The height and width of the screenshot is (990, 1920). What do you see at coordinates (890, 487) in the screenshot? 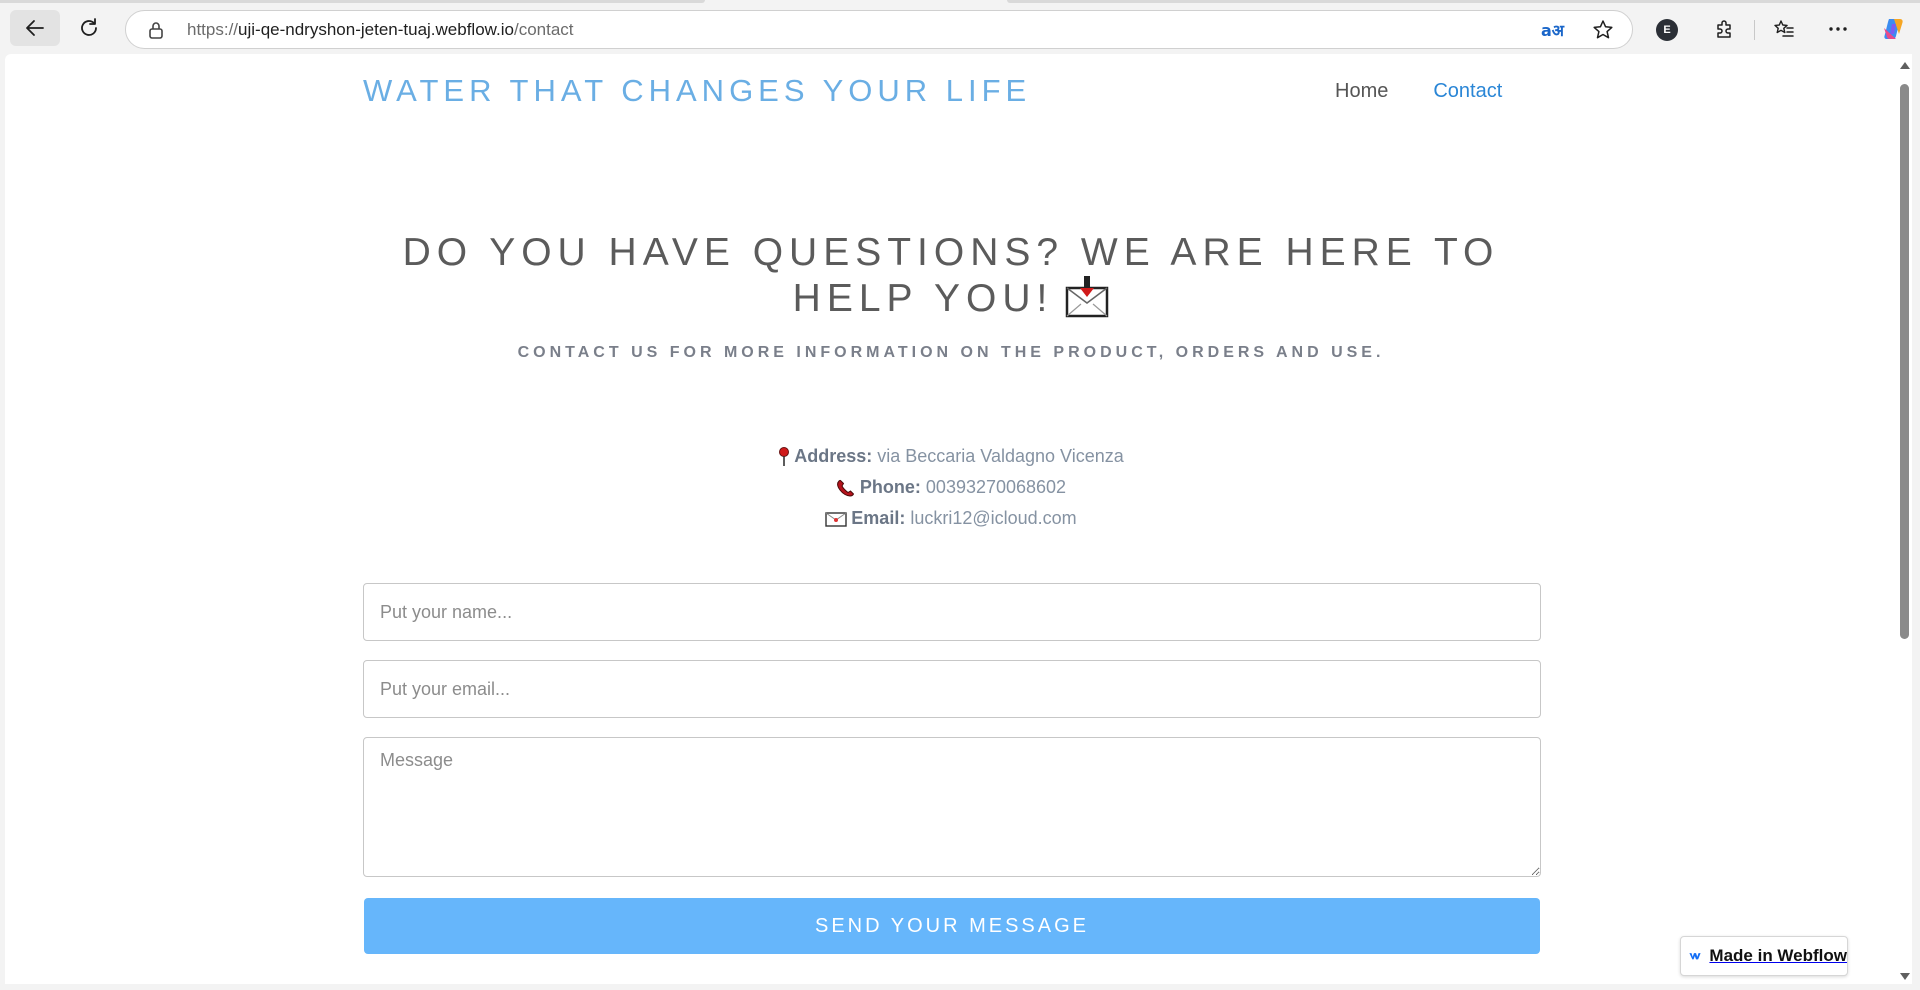
I see `phone-label: Phone:` at bounding box center [890, 487].